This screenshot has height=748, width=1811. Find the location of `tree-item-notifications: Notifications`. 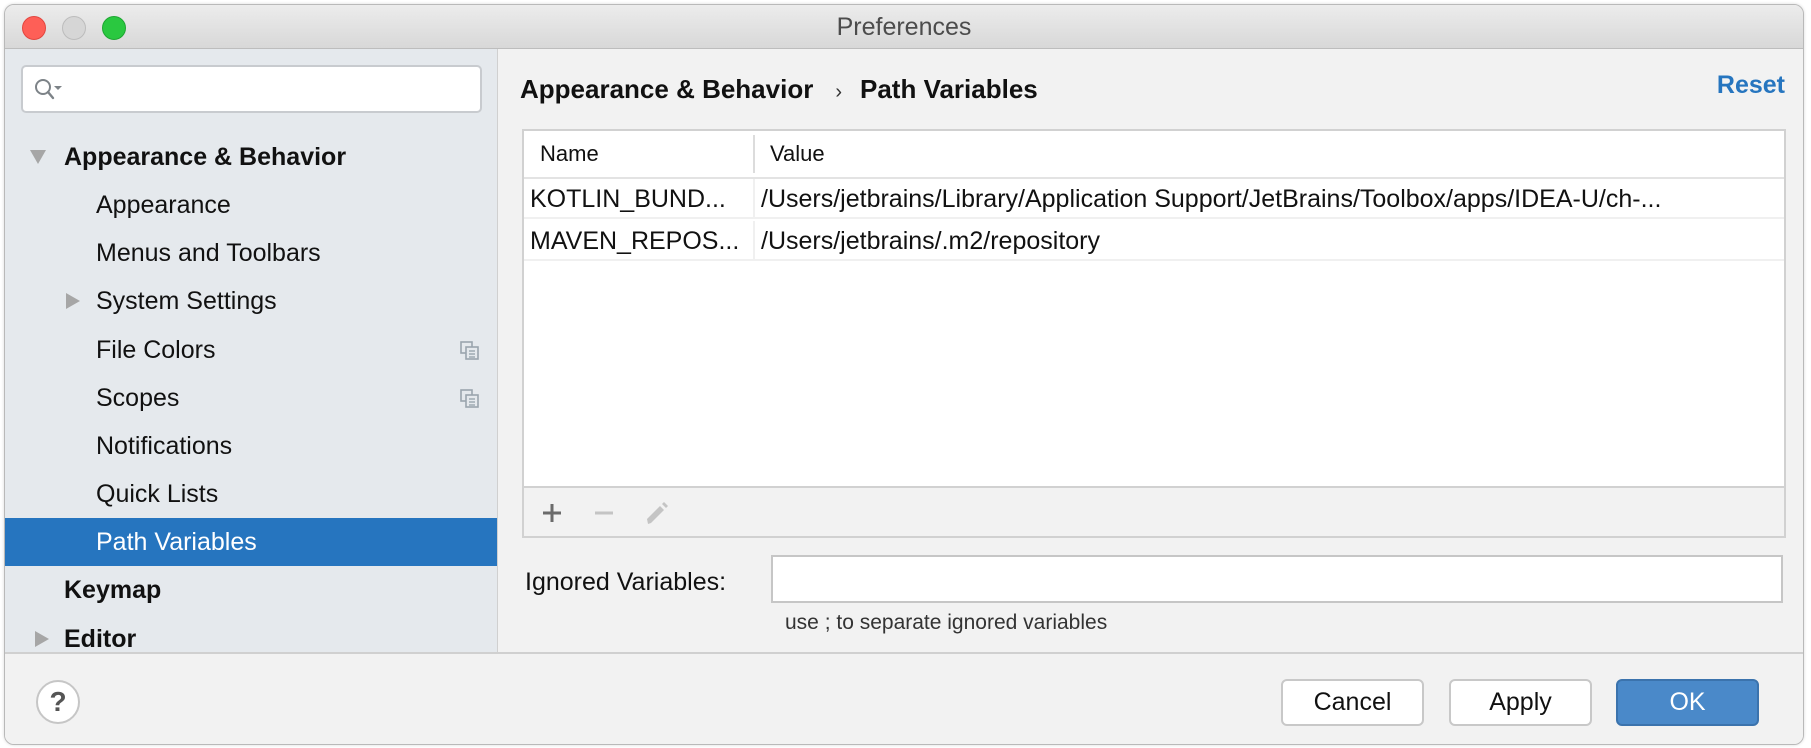

tree-item-notifications: Notifications is located at coordinates (251, 446).